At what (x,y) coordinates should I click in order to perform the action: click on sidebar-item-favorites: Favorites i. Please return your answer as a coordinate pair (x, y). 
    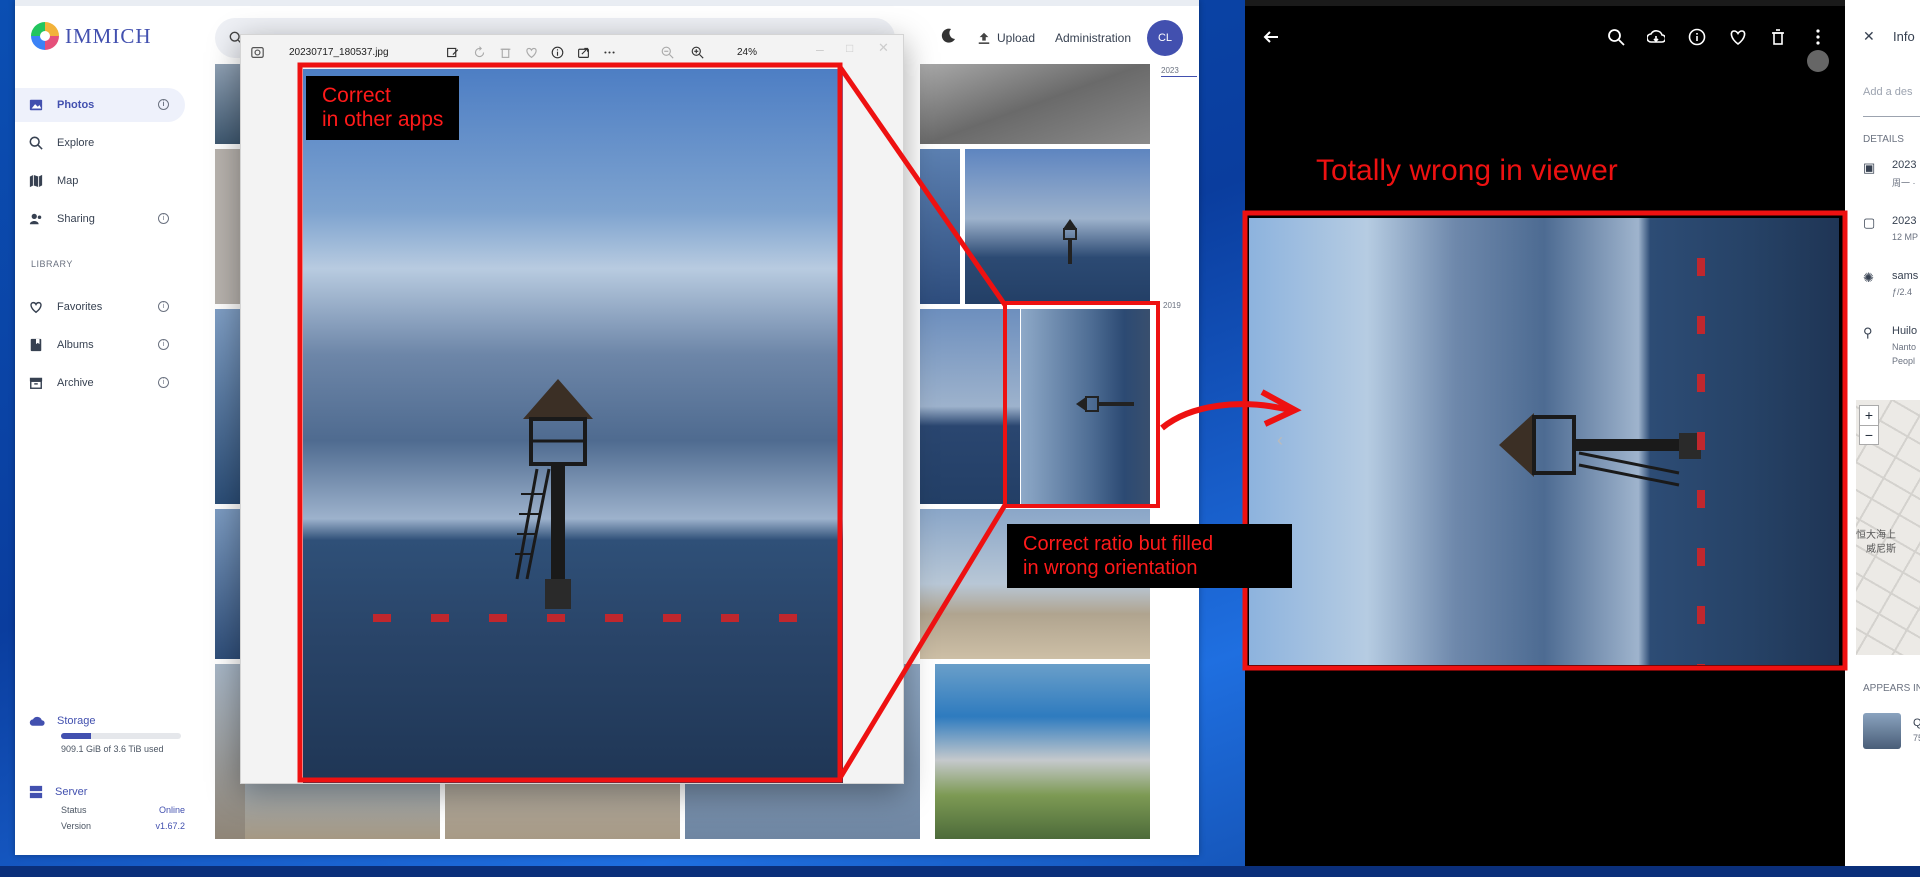
    Looking at the image, I should click on (100, 307).